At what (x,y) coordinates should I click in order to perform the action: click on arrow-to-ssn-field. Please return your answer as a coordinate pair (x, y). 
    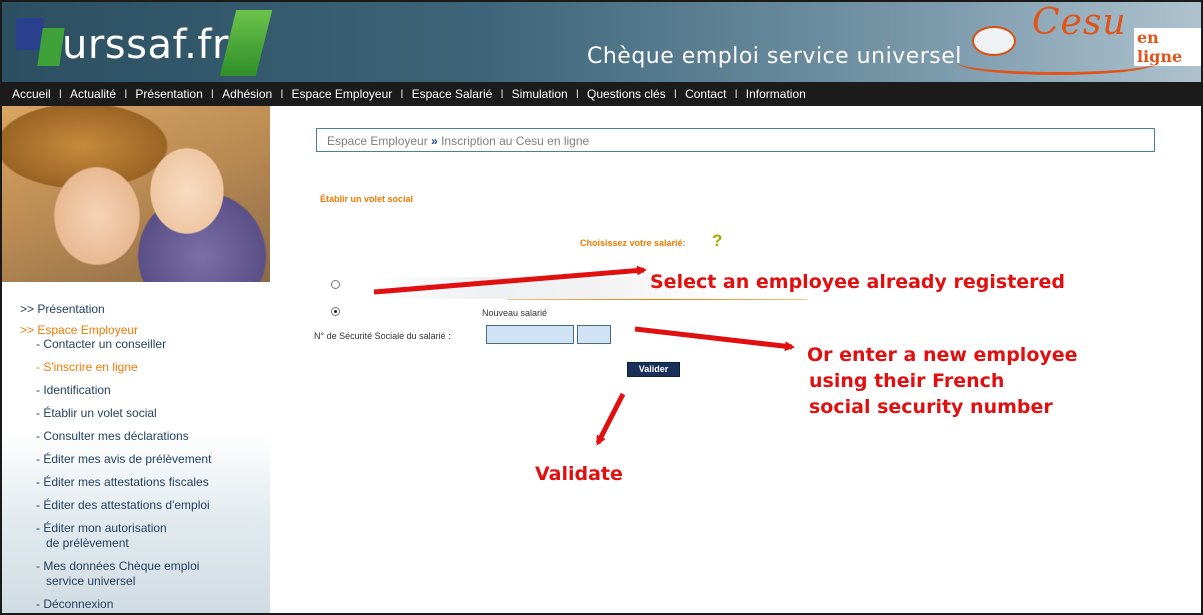
    Looking at the image, I should click on (714, 339).